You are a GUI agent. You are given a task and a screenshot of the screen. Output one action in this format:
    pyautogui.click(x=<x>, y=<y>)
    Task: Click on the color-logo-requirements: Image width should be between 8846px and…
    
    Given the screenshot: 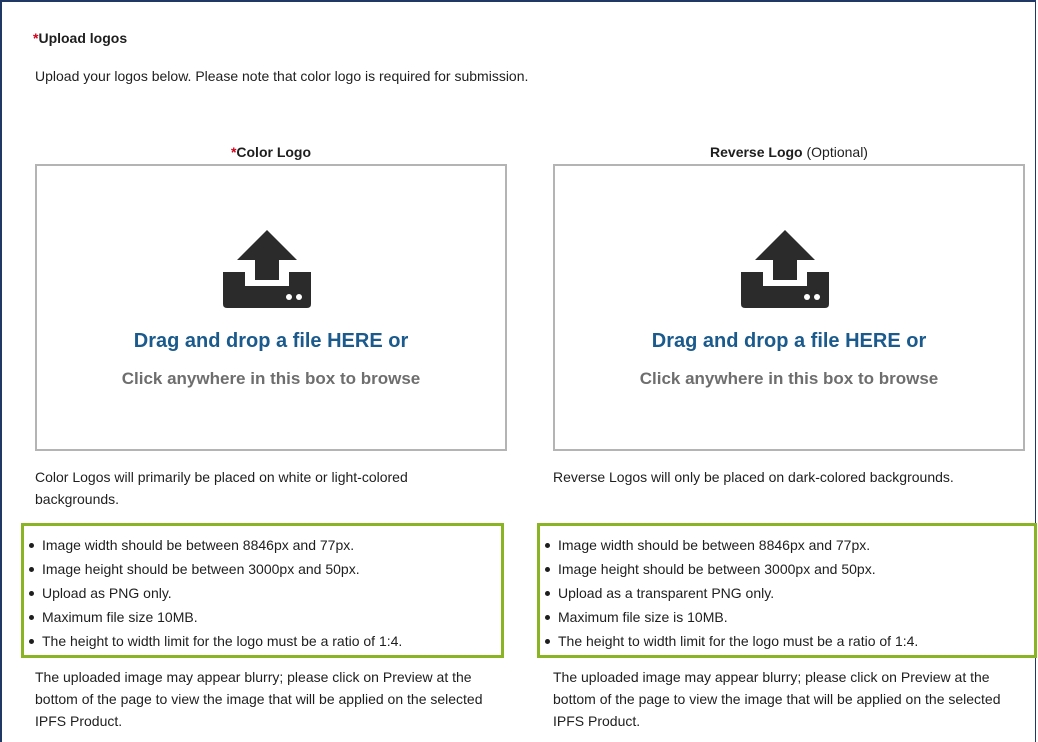 What is the action you would take?
    pyautogui.click(x=262, y=590)
    